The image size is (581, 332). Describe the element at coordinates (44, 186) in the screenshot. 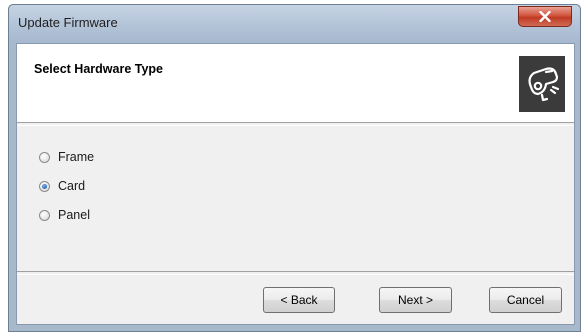

I see `radio-button-card` at that location.